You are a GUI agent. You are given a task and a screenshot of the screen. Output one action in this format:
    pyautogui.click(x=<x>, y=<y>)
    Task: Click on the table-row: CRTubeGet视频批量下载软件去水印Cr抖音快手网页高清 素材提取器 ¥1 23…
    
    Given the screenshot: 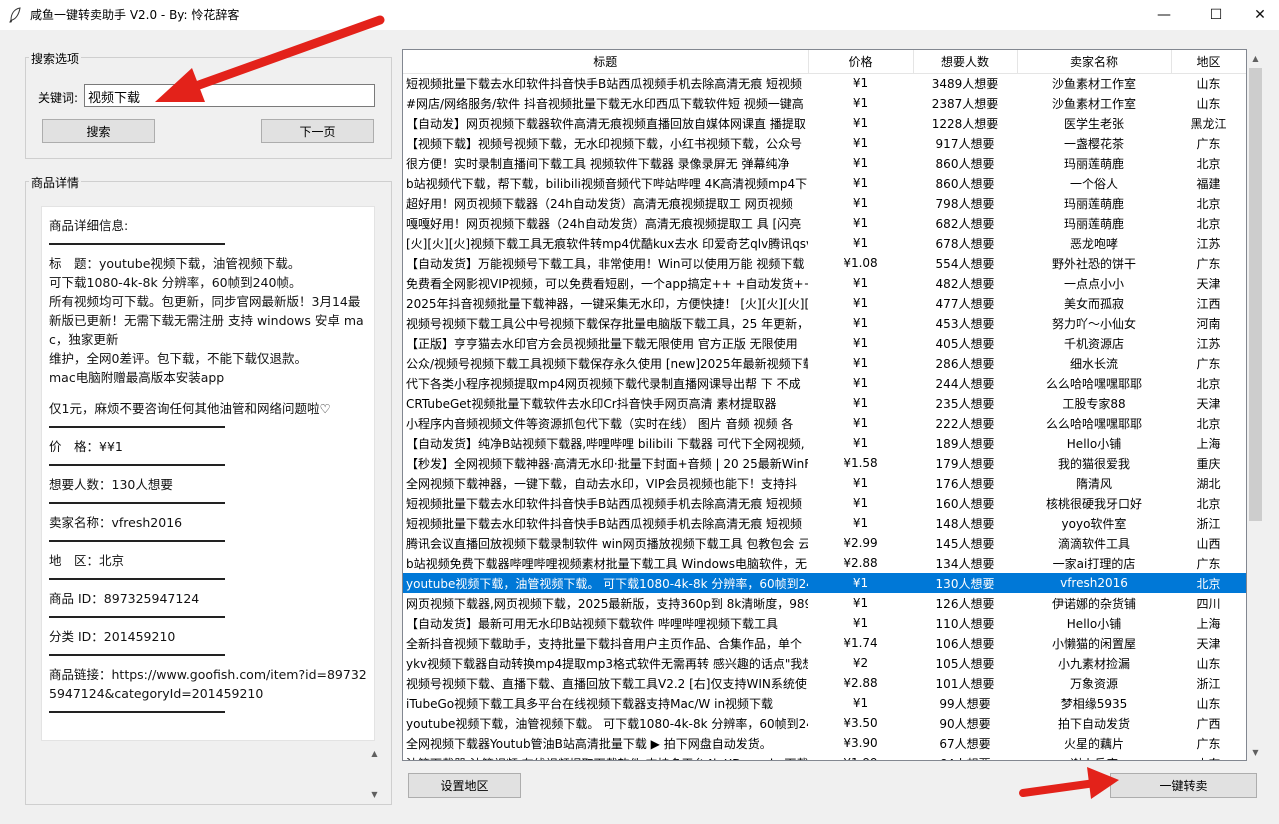 What is the action you would take?
    pyautogui.click(x=824, y=403)
    